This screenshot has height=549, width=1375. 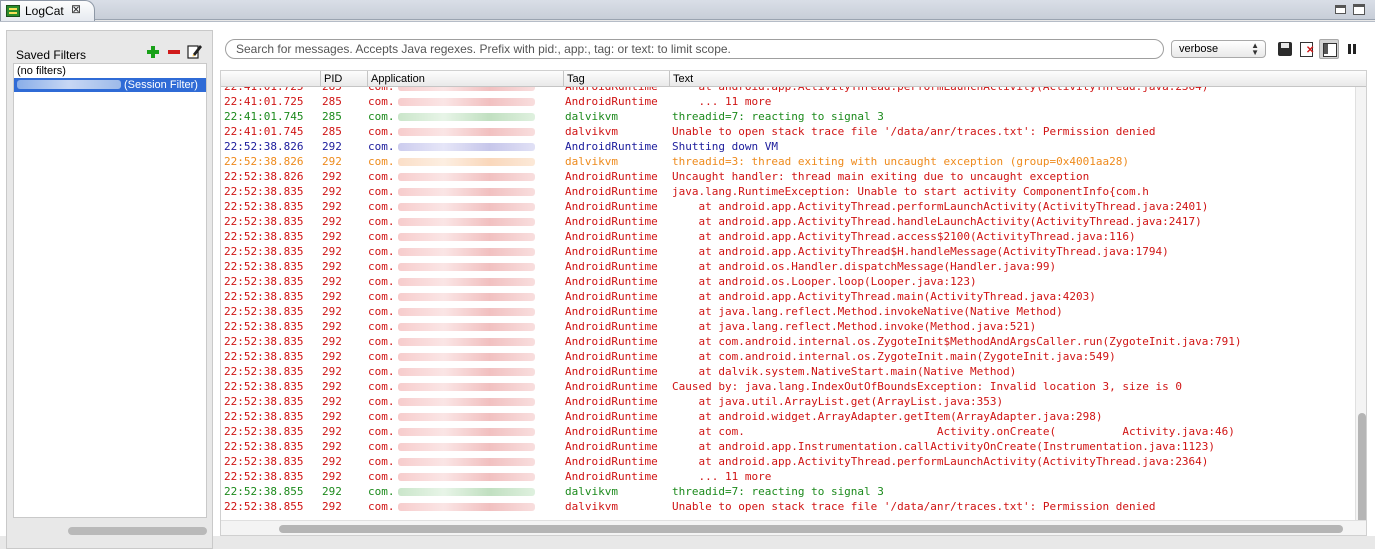 I want to click on edit-filter-icon, so click(x=195, y=51).